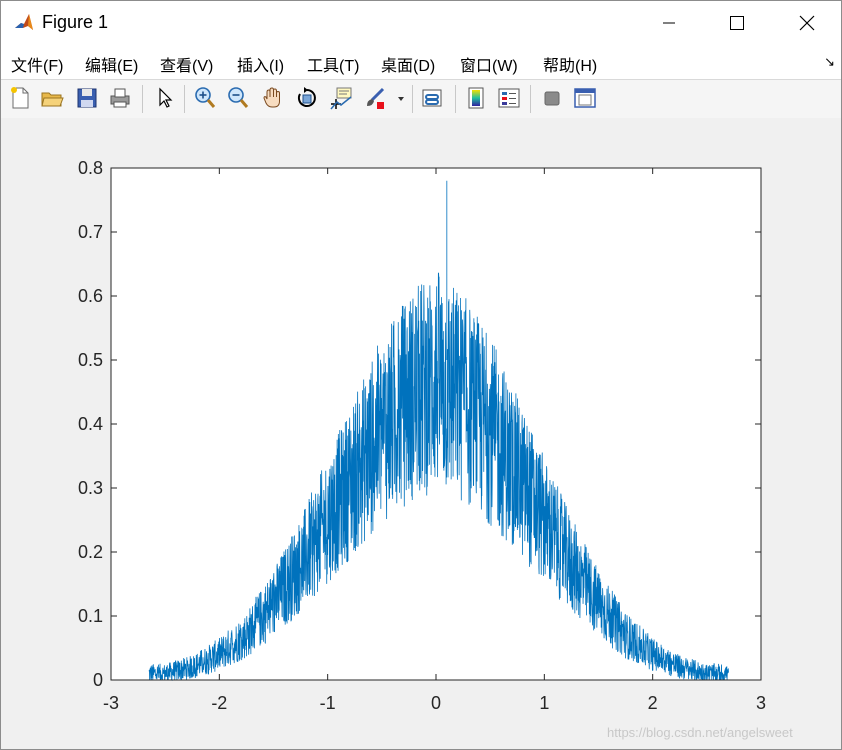 Image resolution: width=842 pixels, height=750 pixels. I want to click on menu-edit: 编辑(E), so click(111, 64).